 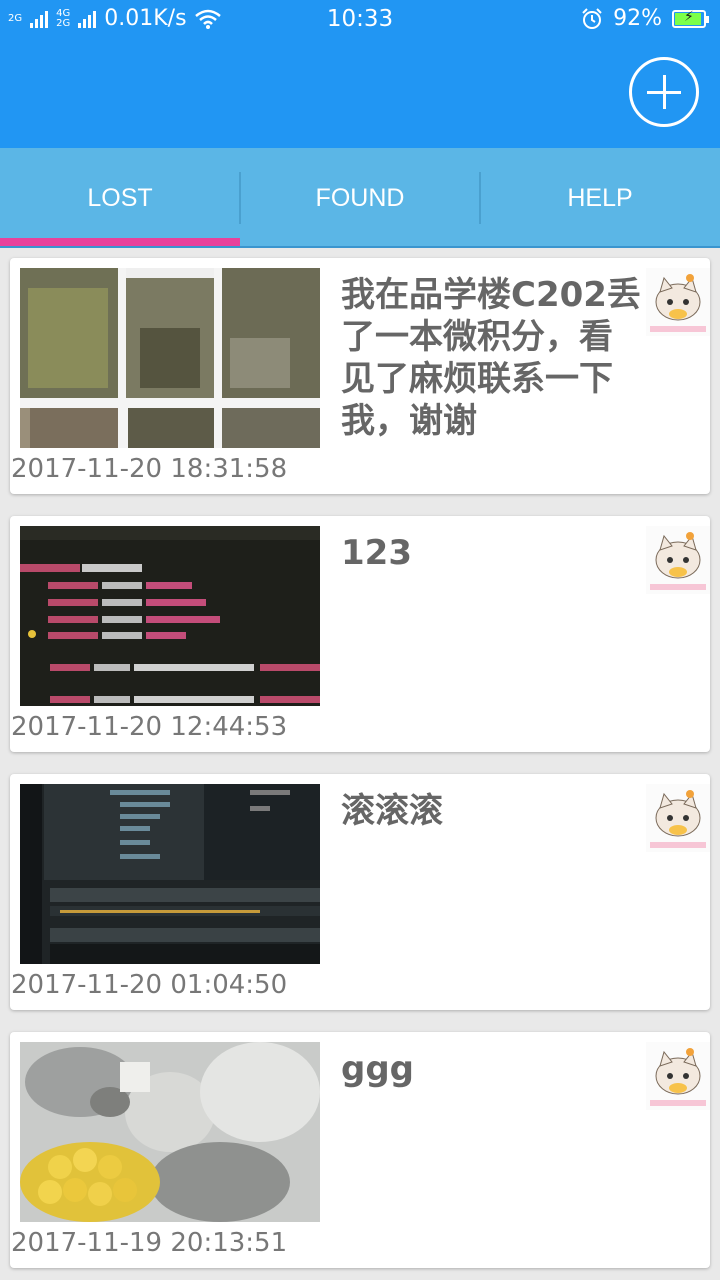 I want to click on alarm-icon, so click(x=592, y=18).